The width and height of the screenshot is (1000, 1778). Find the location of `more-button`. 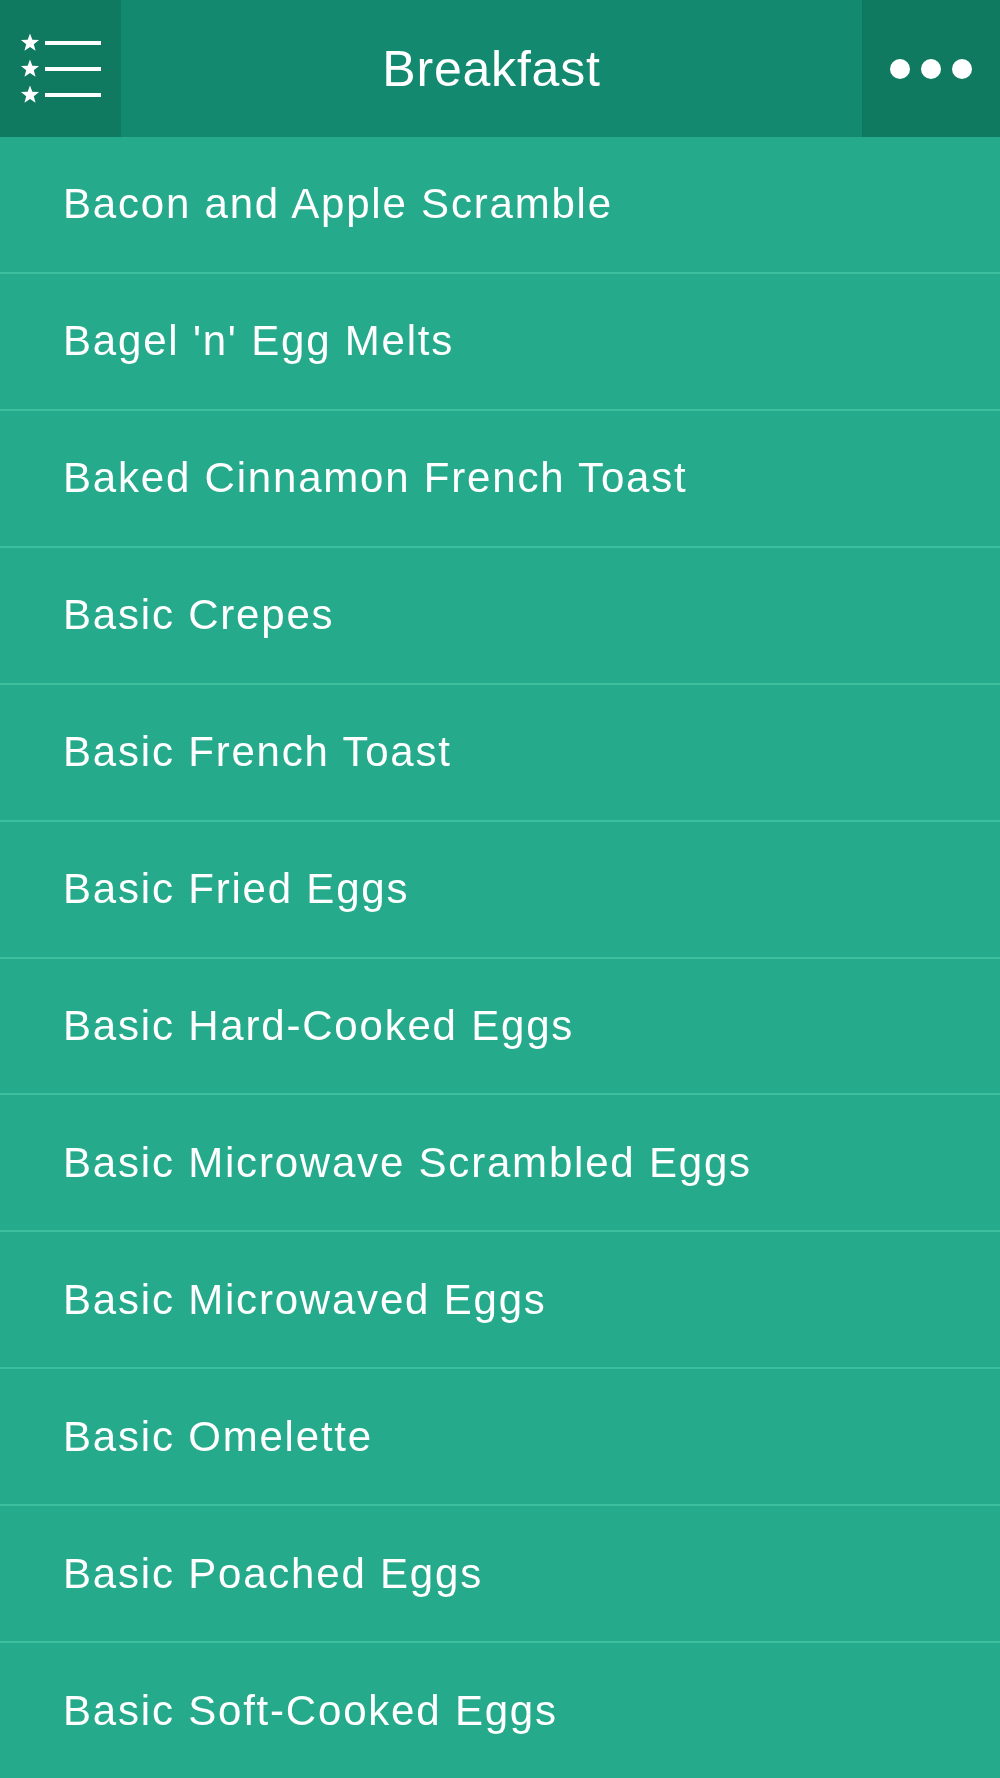

more-button is located at coordinates (931, 68).